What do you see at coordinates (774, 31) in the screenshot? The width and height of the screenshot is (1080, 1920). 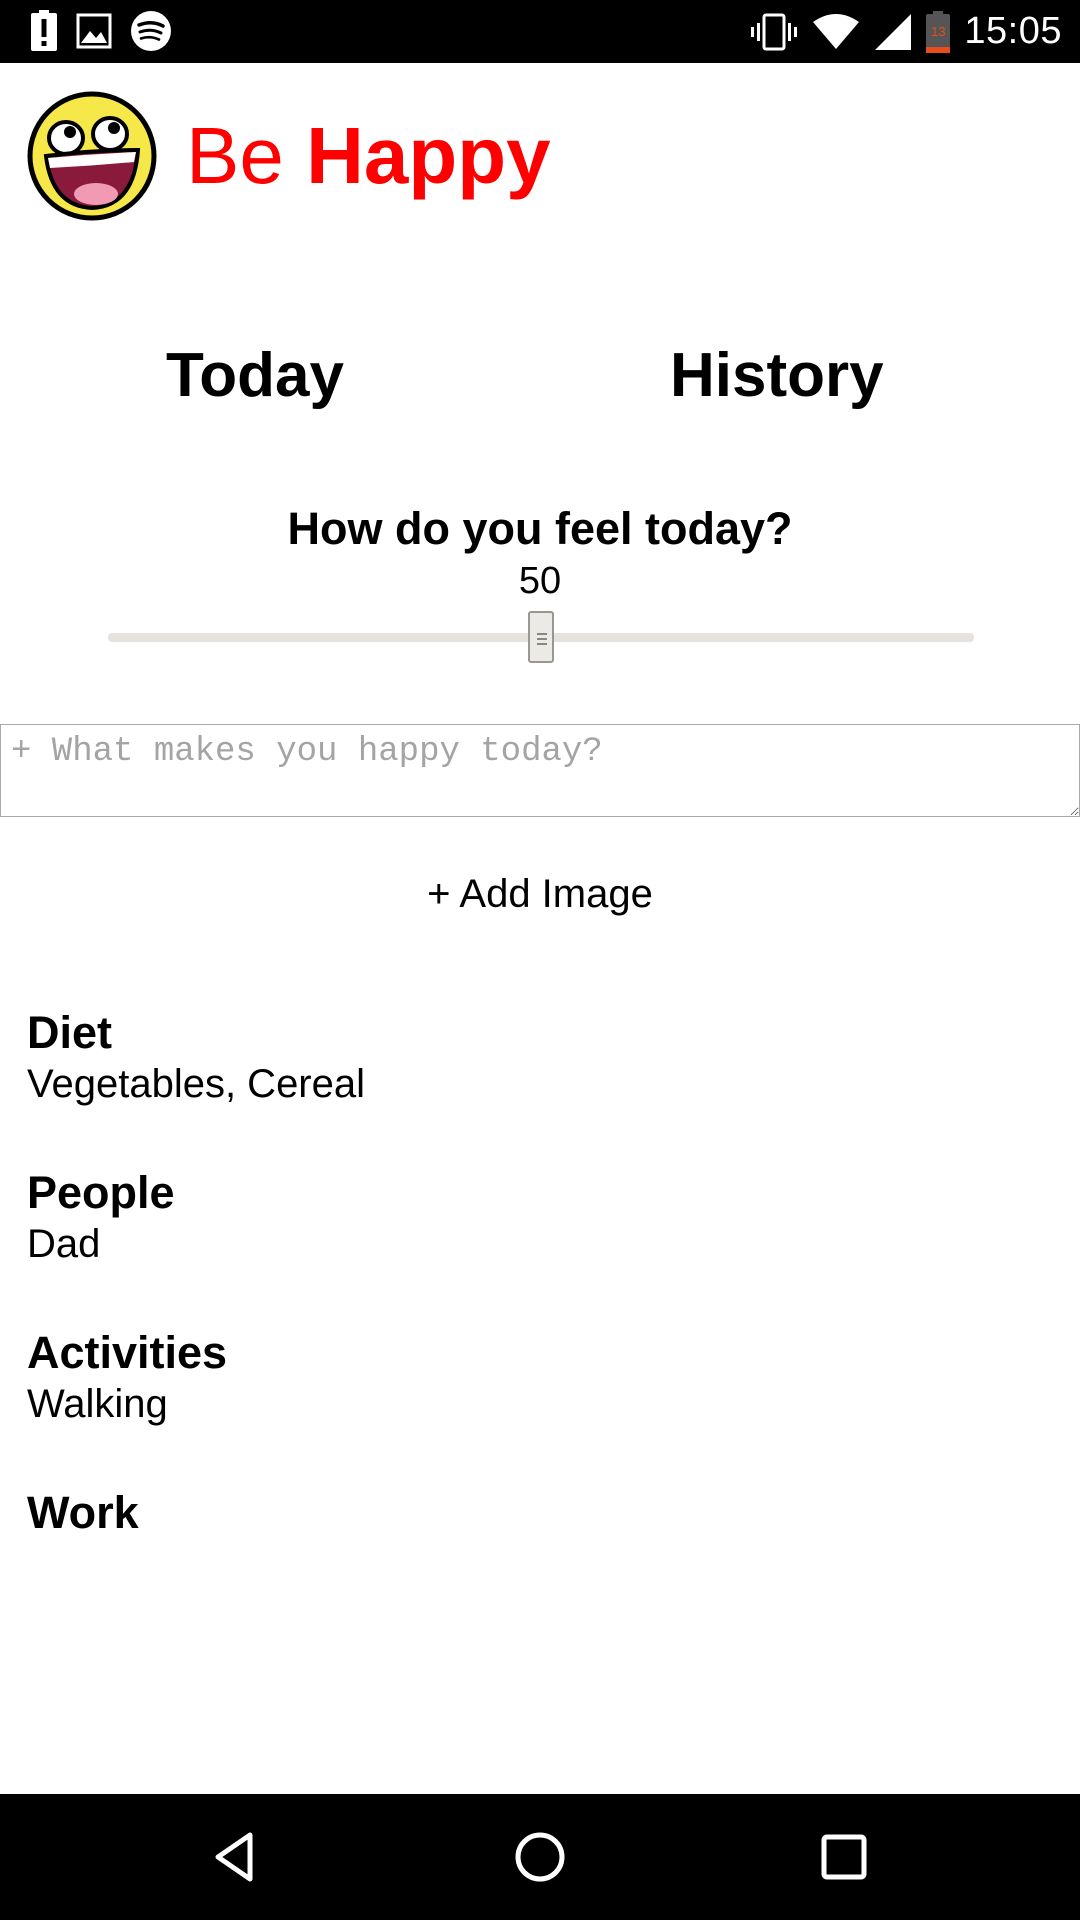 I see `vibrate-icon` at bounding box center [774, 31].